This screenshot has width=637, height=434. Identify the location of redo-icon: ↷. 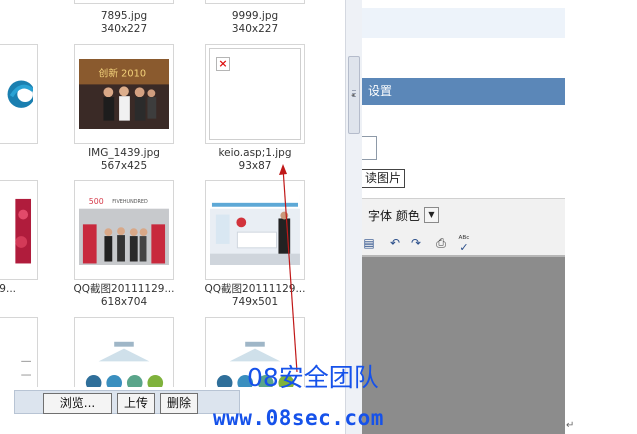
(416, 243).